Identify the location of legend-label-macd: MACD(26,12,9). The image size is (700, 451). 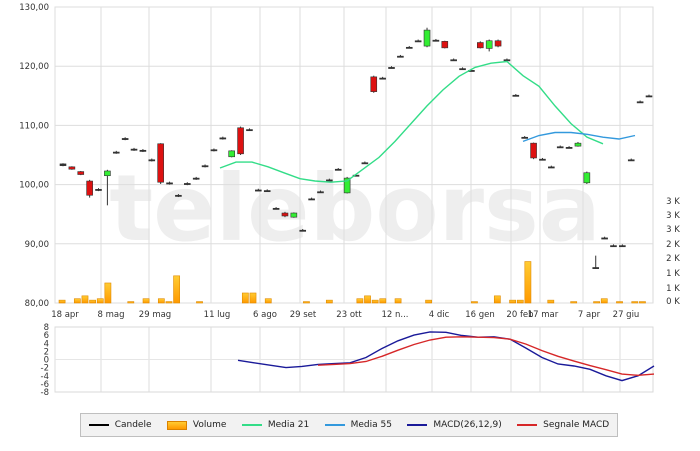
(467, 425).